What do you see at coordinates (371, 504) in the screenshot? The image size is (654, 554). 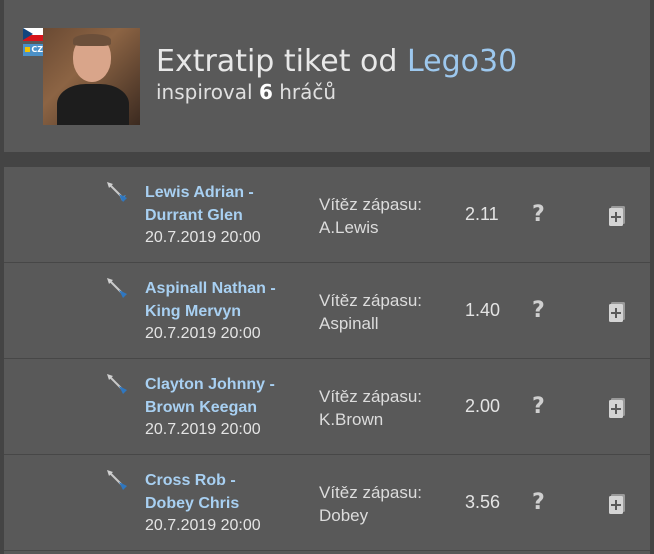 I see `tip-text: Vítěz zápasu: Dobey` at bounding box center [371, 504].